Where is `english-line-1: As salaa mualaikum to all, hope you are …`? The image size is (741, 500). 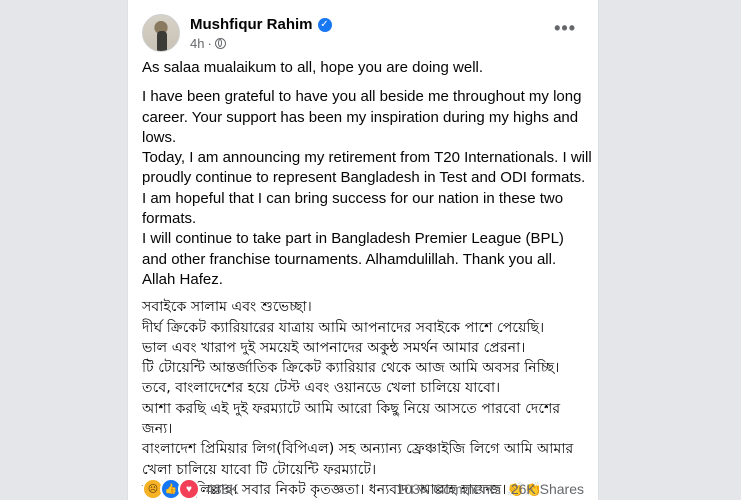 english-line-1: As salaa mualaikum to all, hope you are … is located at coordinates (313, 67).